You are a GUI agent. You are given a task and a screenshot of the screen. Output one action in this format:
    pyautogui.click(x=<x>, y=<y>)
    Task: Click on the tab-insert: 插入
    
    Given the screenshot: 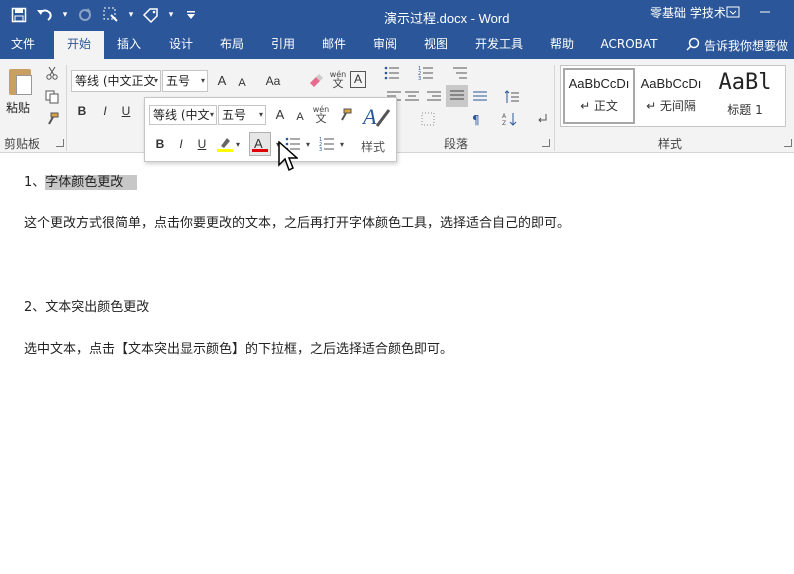 What is the action you would take?
    pyautogui.click(x=129, y=45)
    